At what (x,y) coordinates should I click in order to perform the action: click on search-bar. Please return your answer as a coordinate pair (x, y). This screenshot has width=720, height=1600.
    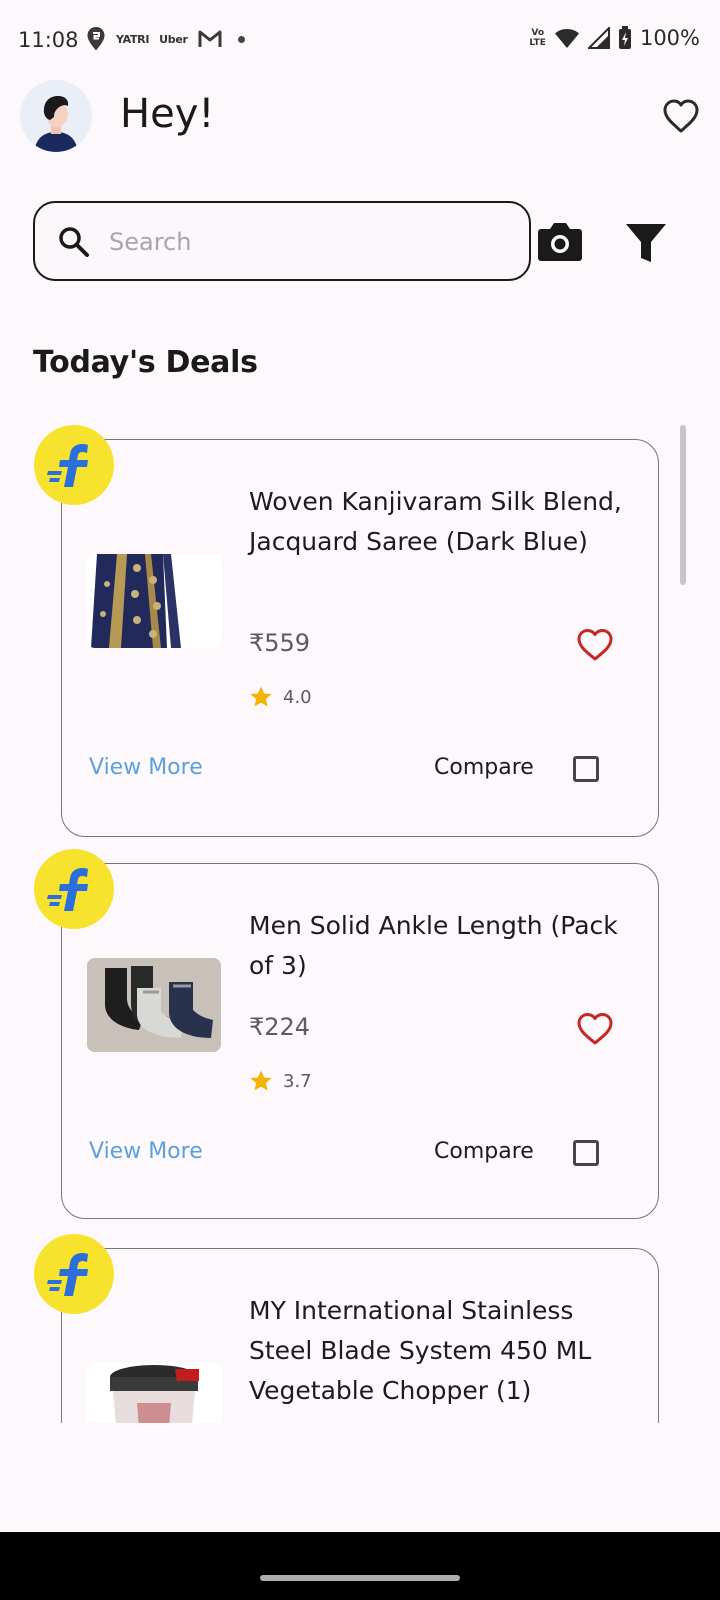
    Looking at the image, I should click on (282, 241).